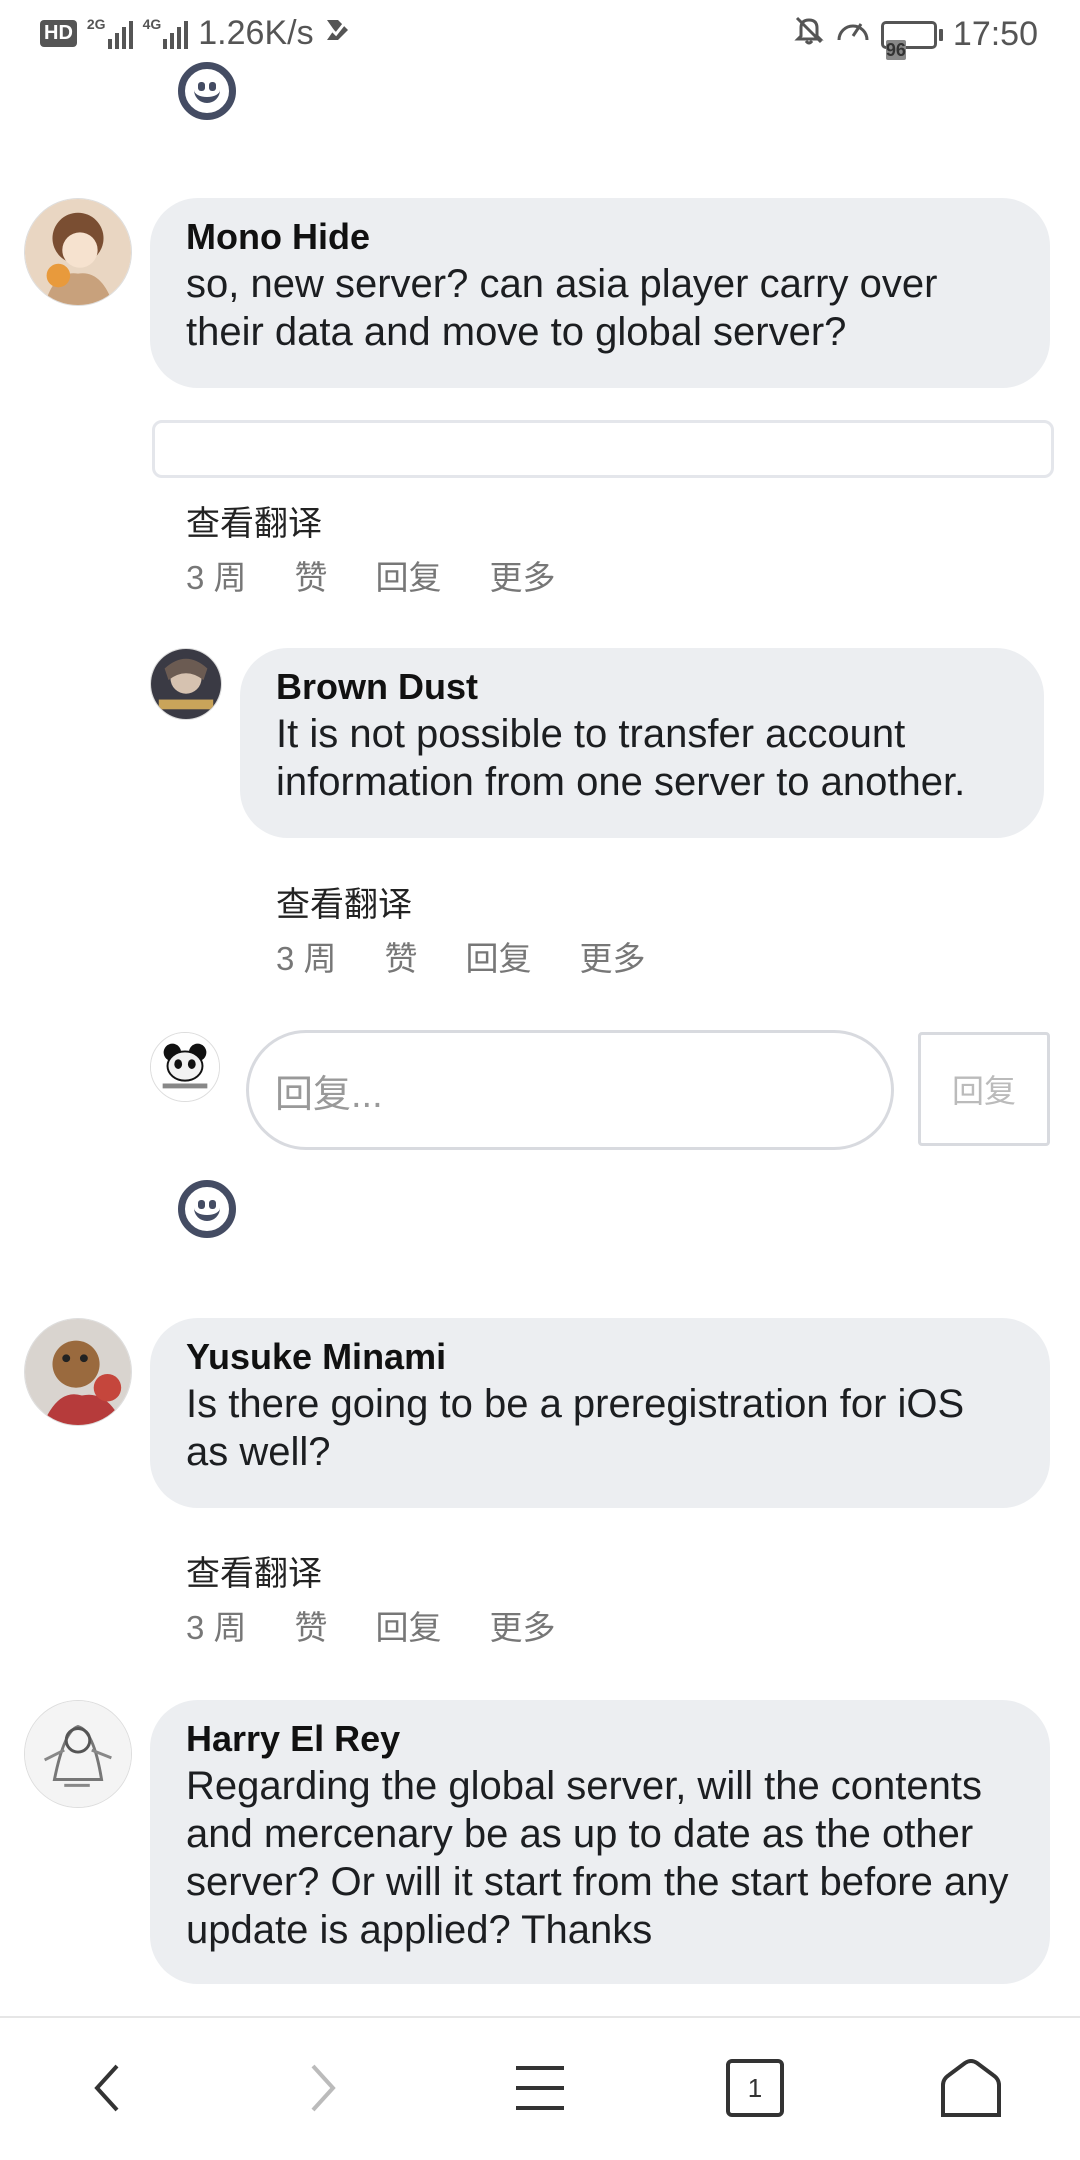 The image size is (1080, 2160). What do you see at coordinates (971, 2088) in the screenshot?
I see `home-icon` at bounding box center [971, 2088].